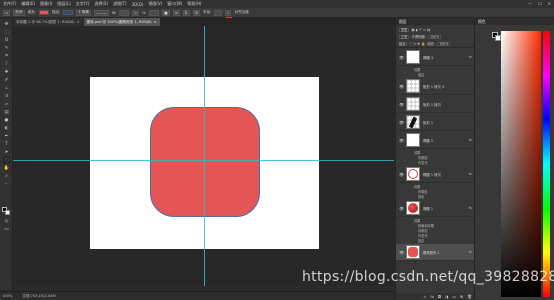 This screenshot has height=300, width=554. I want to click on fill-swatch, so click(44, 12).